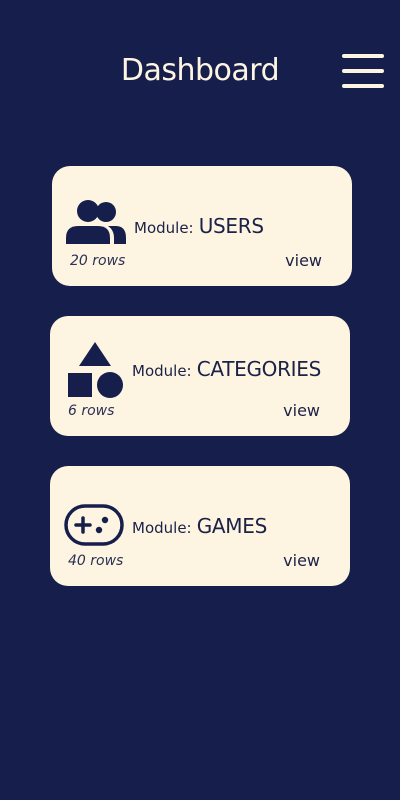  I want to click on row-count: 20 rows, so click(98, 261).